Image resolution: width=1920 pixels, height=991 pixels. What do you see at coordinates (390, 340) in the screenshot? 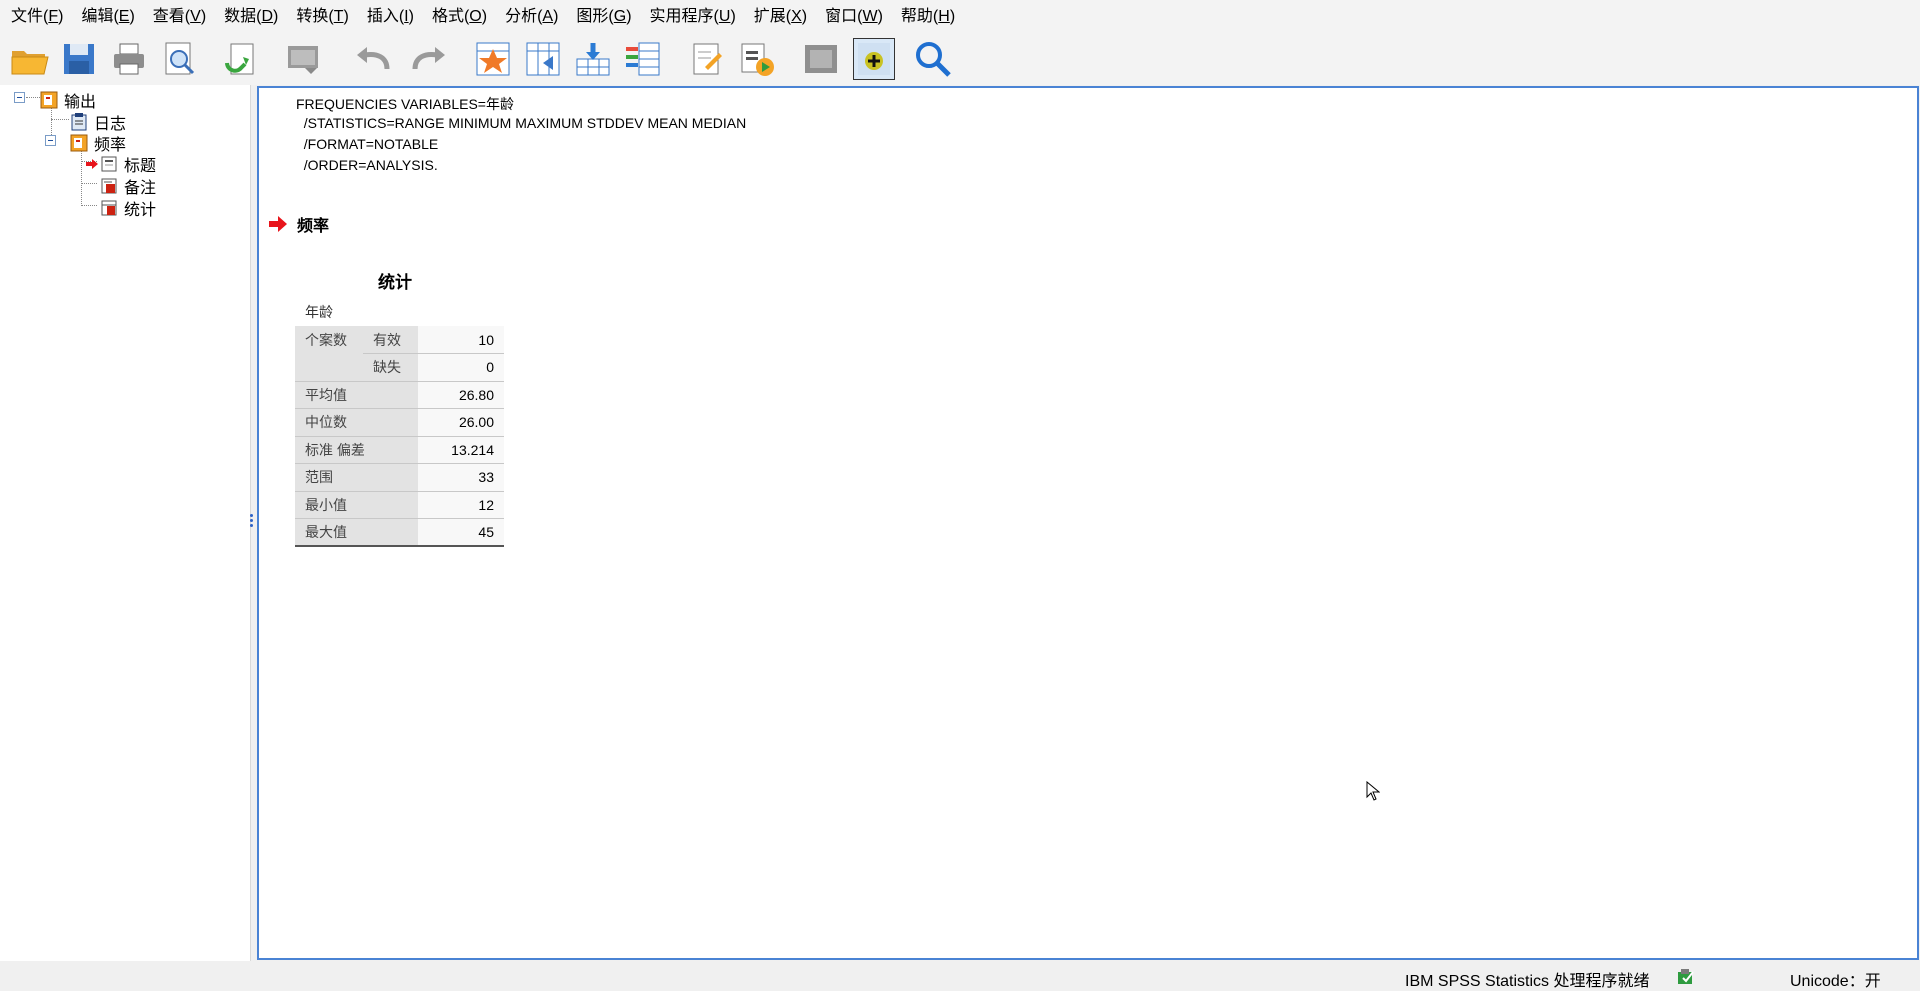
I see `valid-label: 有效` at bounding box center [390, 340].